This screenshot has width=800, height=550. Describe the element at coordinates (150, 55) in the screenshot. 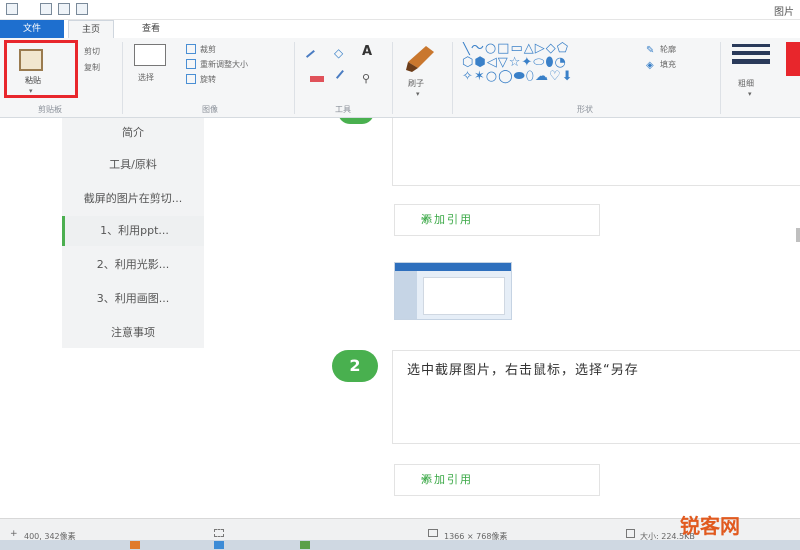

I see `select-icon` at that location.